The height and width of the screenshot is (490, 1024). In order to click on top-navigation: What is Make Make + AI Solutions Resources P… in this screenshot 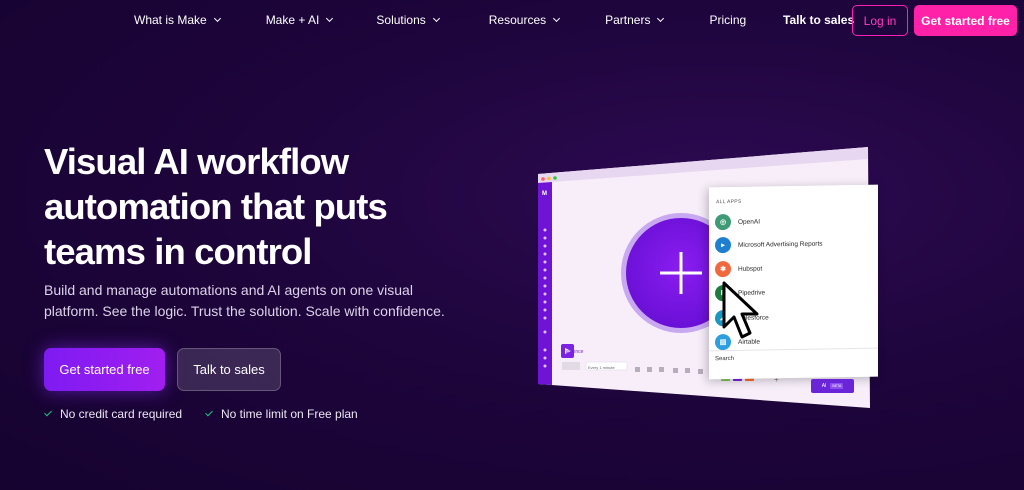, I will do `click(512, 21)`.